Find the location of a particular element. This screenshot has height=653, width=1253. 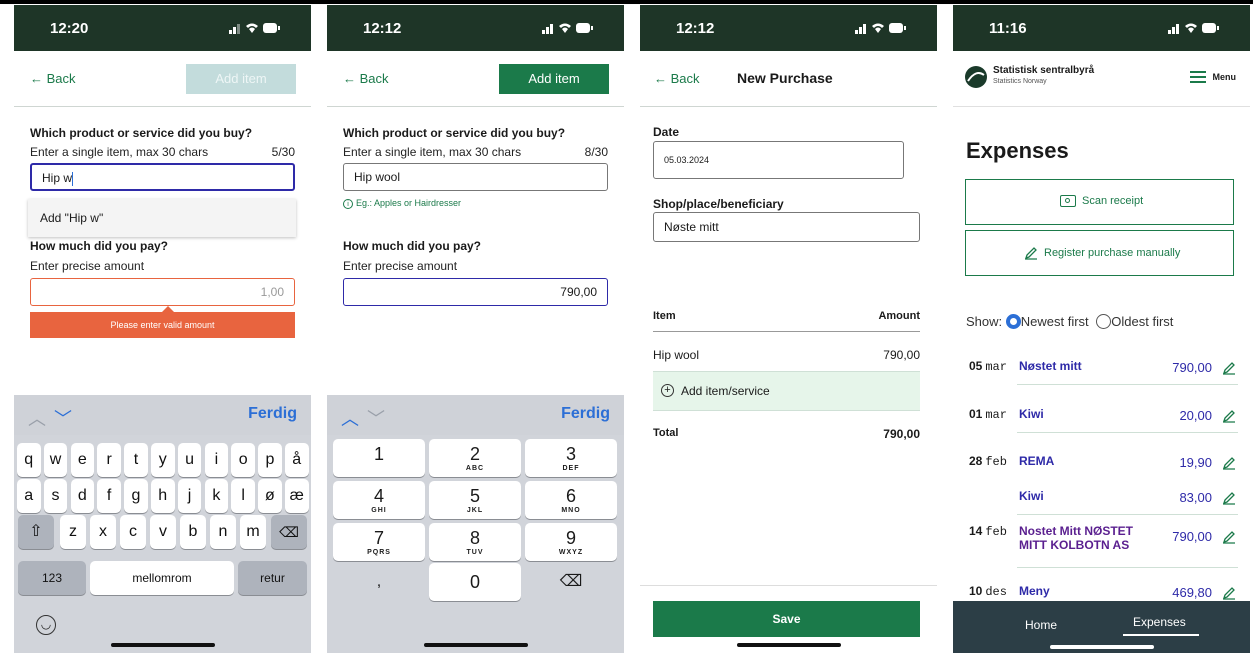

expense-row: 28 feb REMA 19,90 is located at coordinates (1101, 460).